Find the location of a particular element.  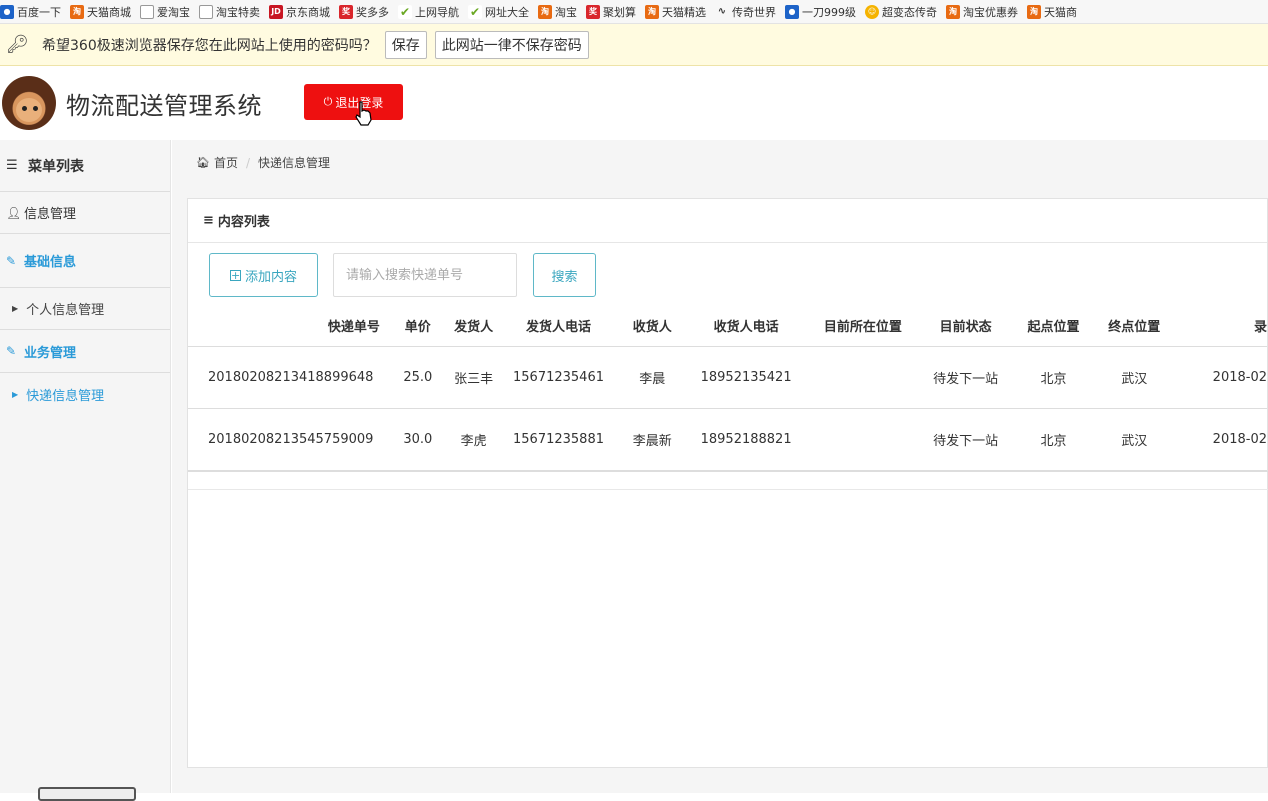

save-password-button: 保存 is located at coordinates (405, 44).